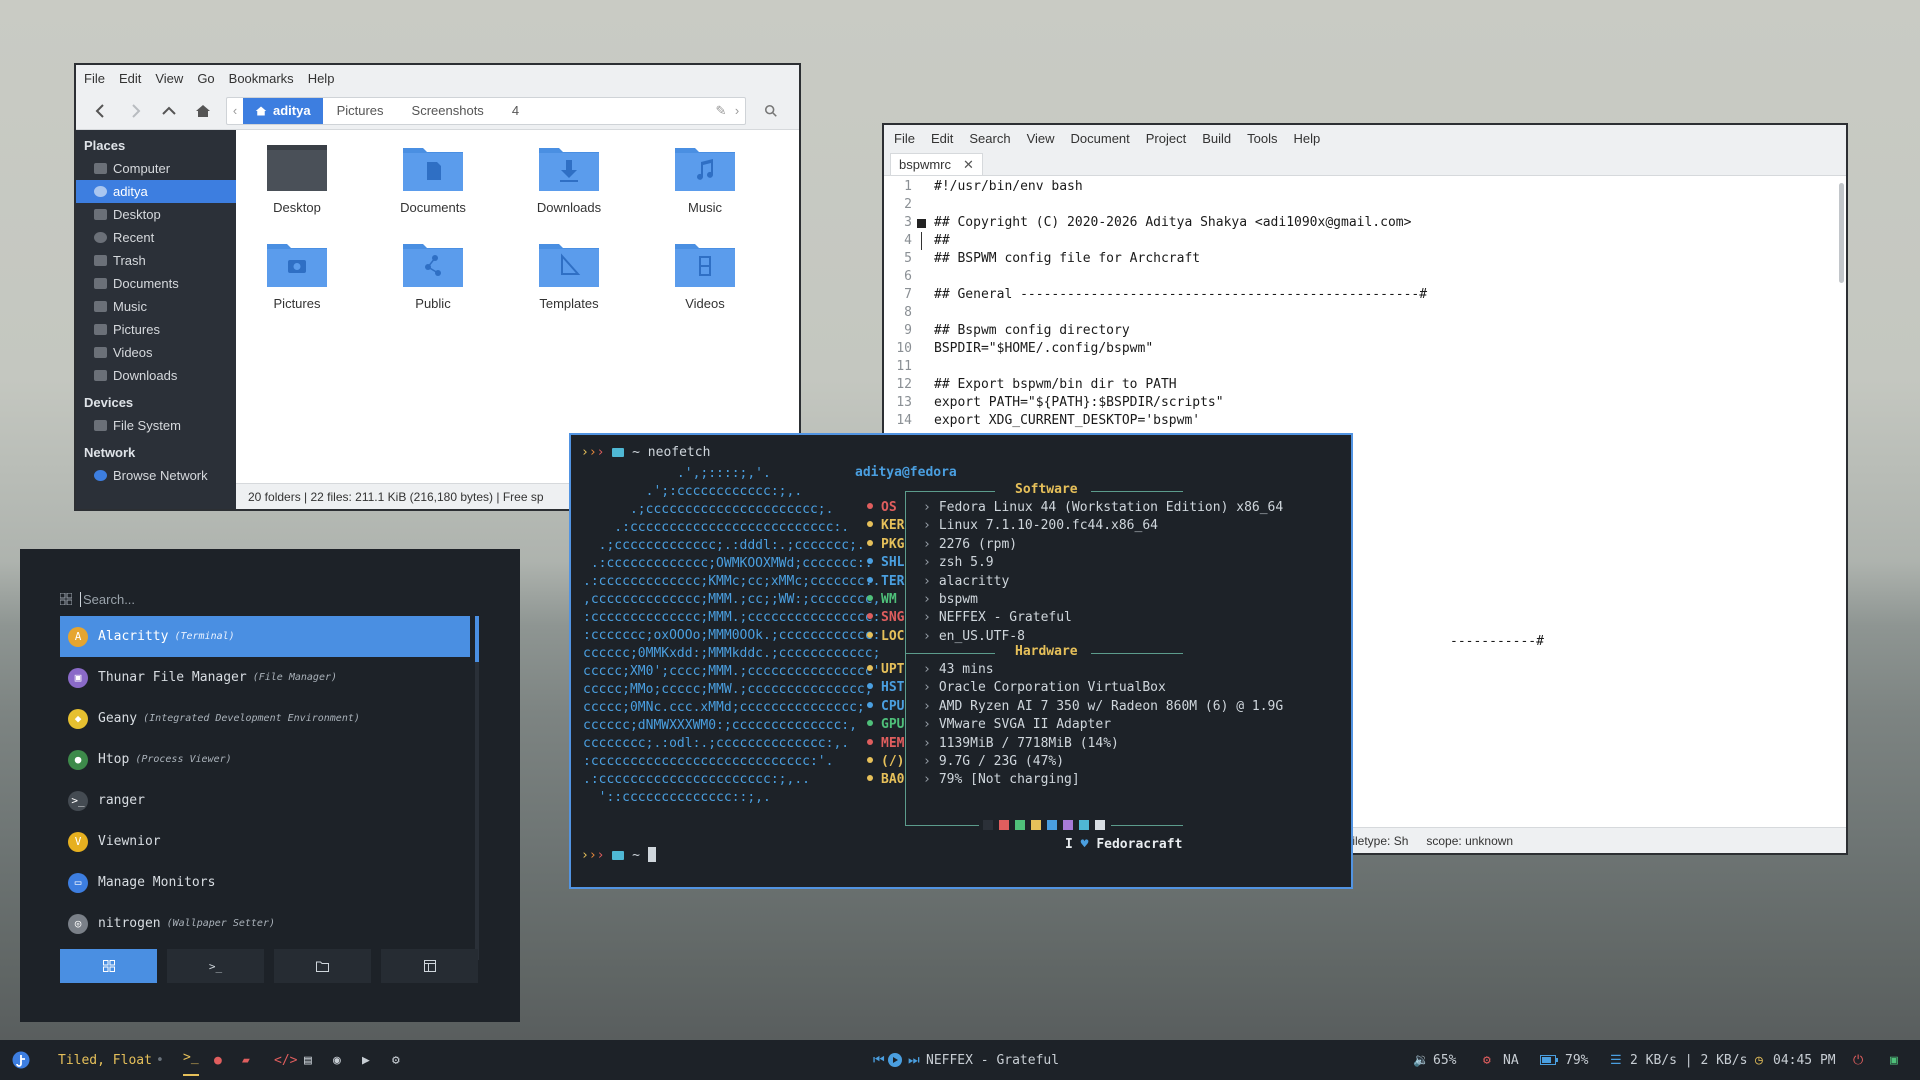 The height and width of the screenshot is (1080, 1920). What do you see at coordinates (1841, 233) in the screenshot?
I see `editor-scrollbar` at bounding box center [1841, 233].